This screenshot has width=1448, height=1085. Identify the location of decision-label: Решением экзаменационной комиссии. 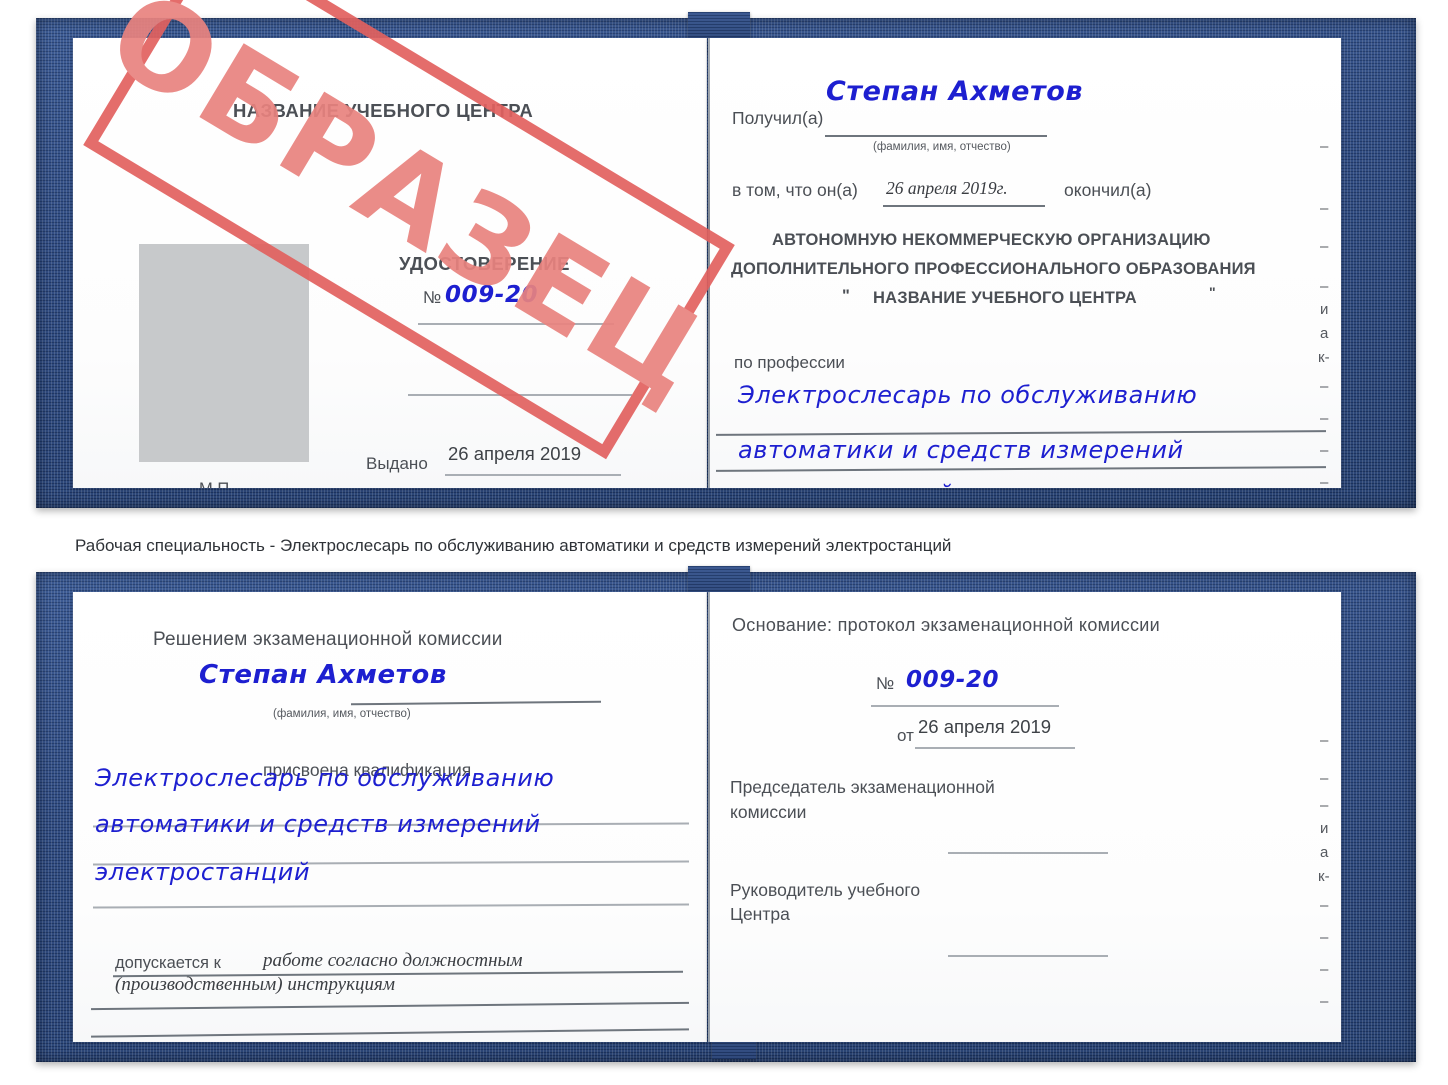
(328, 639).